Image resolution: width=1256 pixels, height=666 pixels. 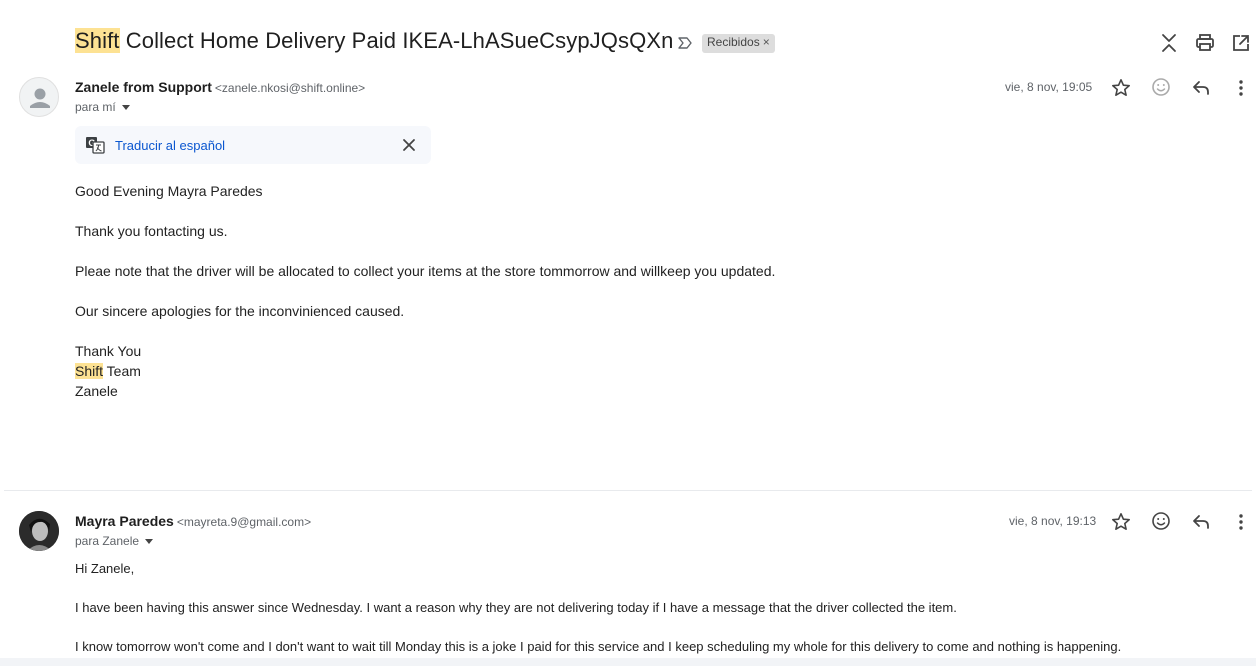 I want to click on sender-line: Mayra Paredes <mayreta.9@gmail.com>, so click(x=193, y=521).